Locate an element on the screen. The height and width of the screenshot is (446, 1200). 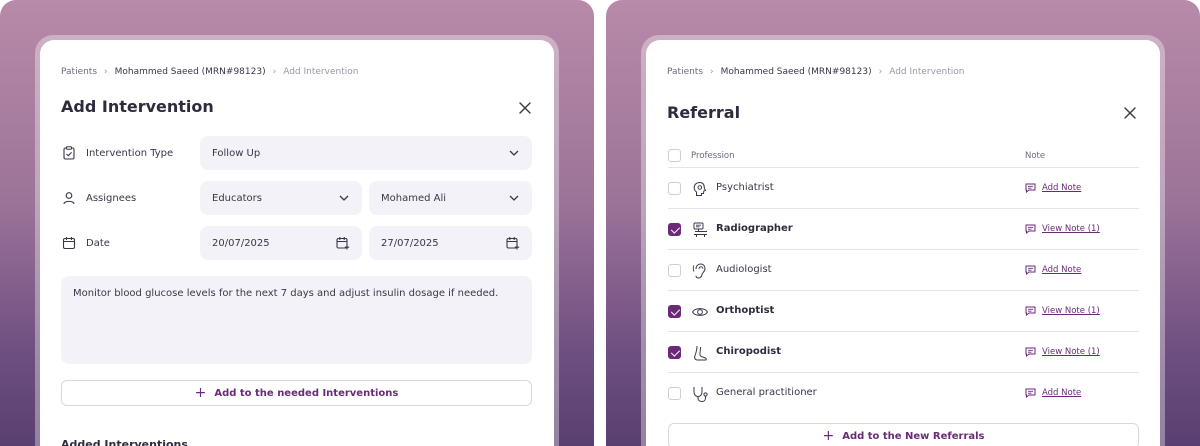
add-referrals-button-label: Add to the New Referrals is located at coordinates (913, 436).